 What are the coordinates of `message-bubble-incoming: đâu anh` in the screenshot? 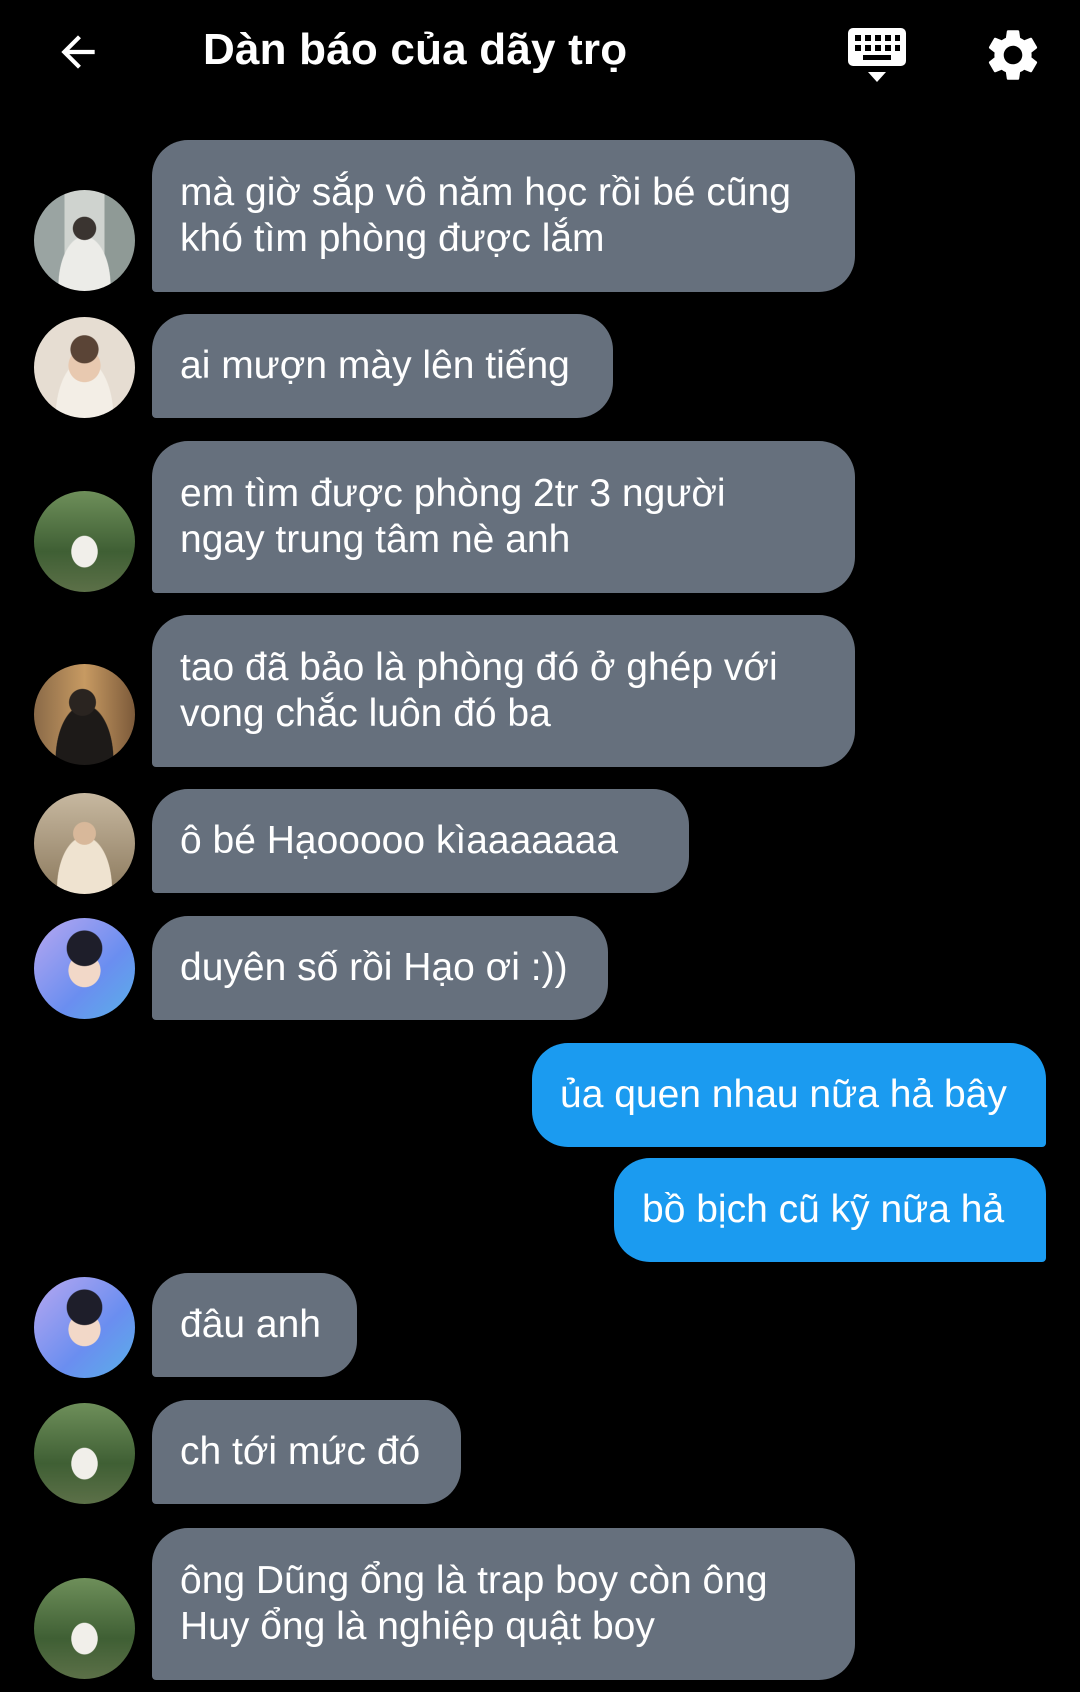 It's located at (254, 1325).